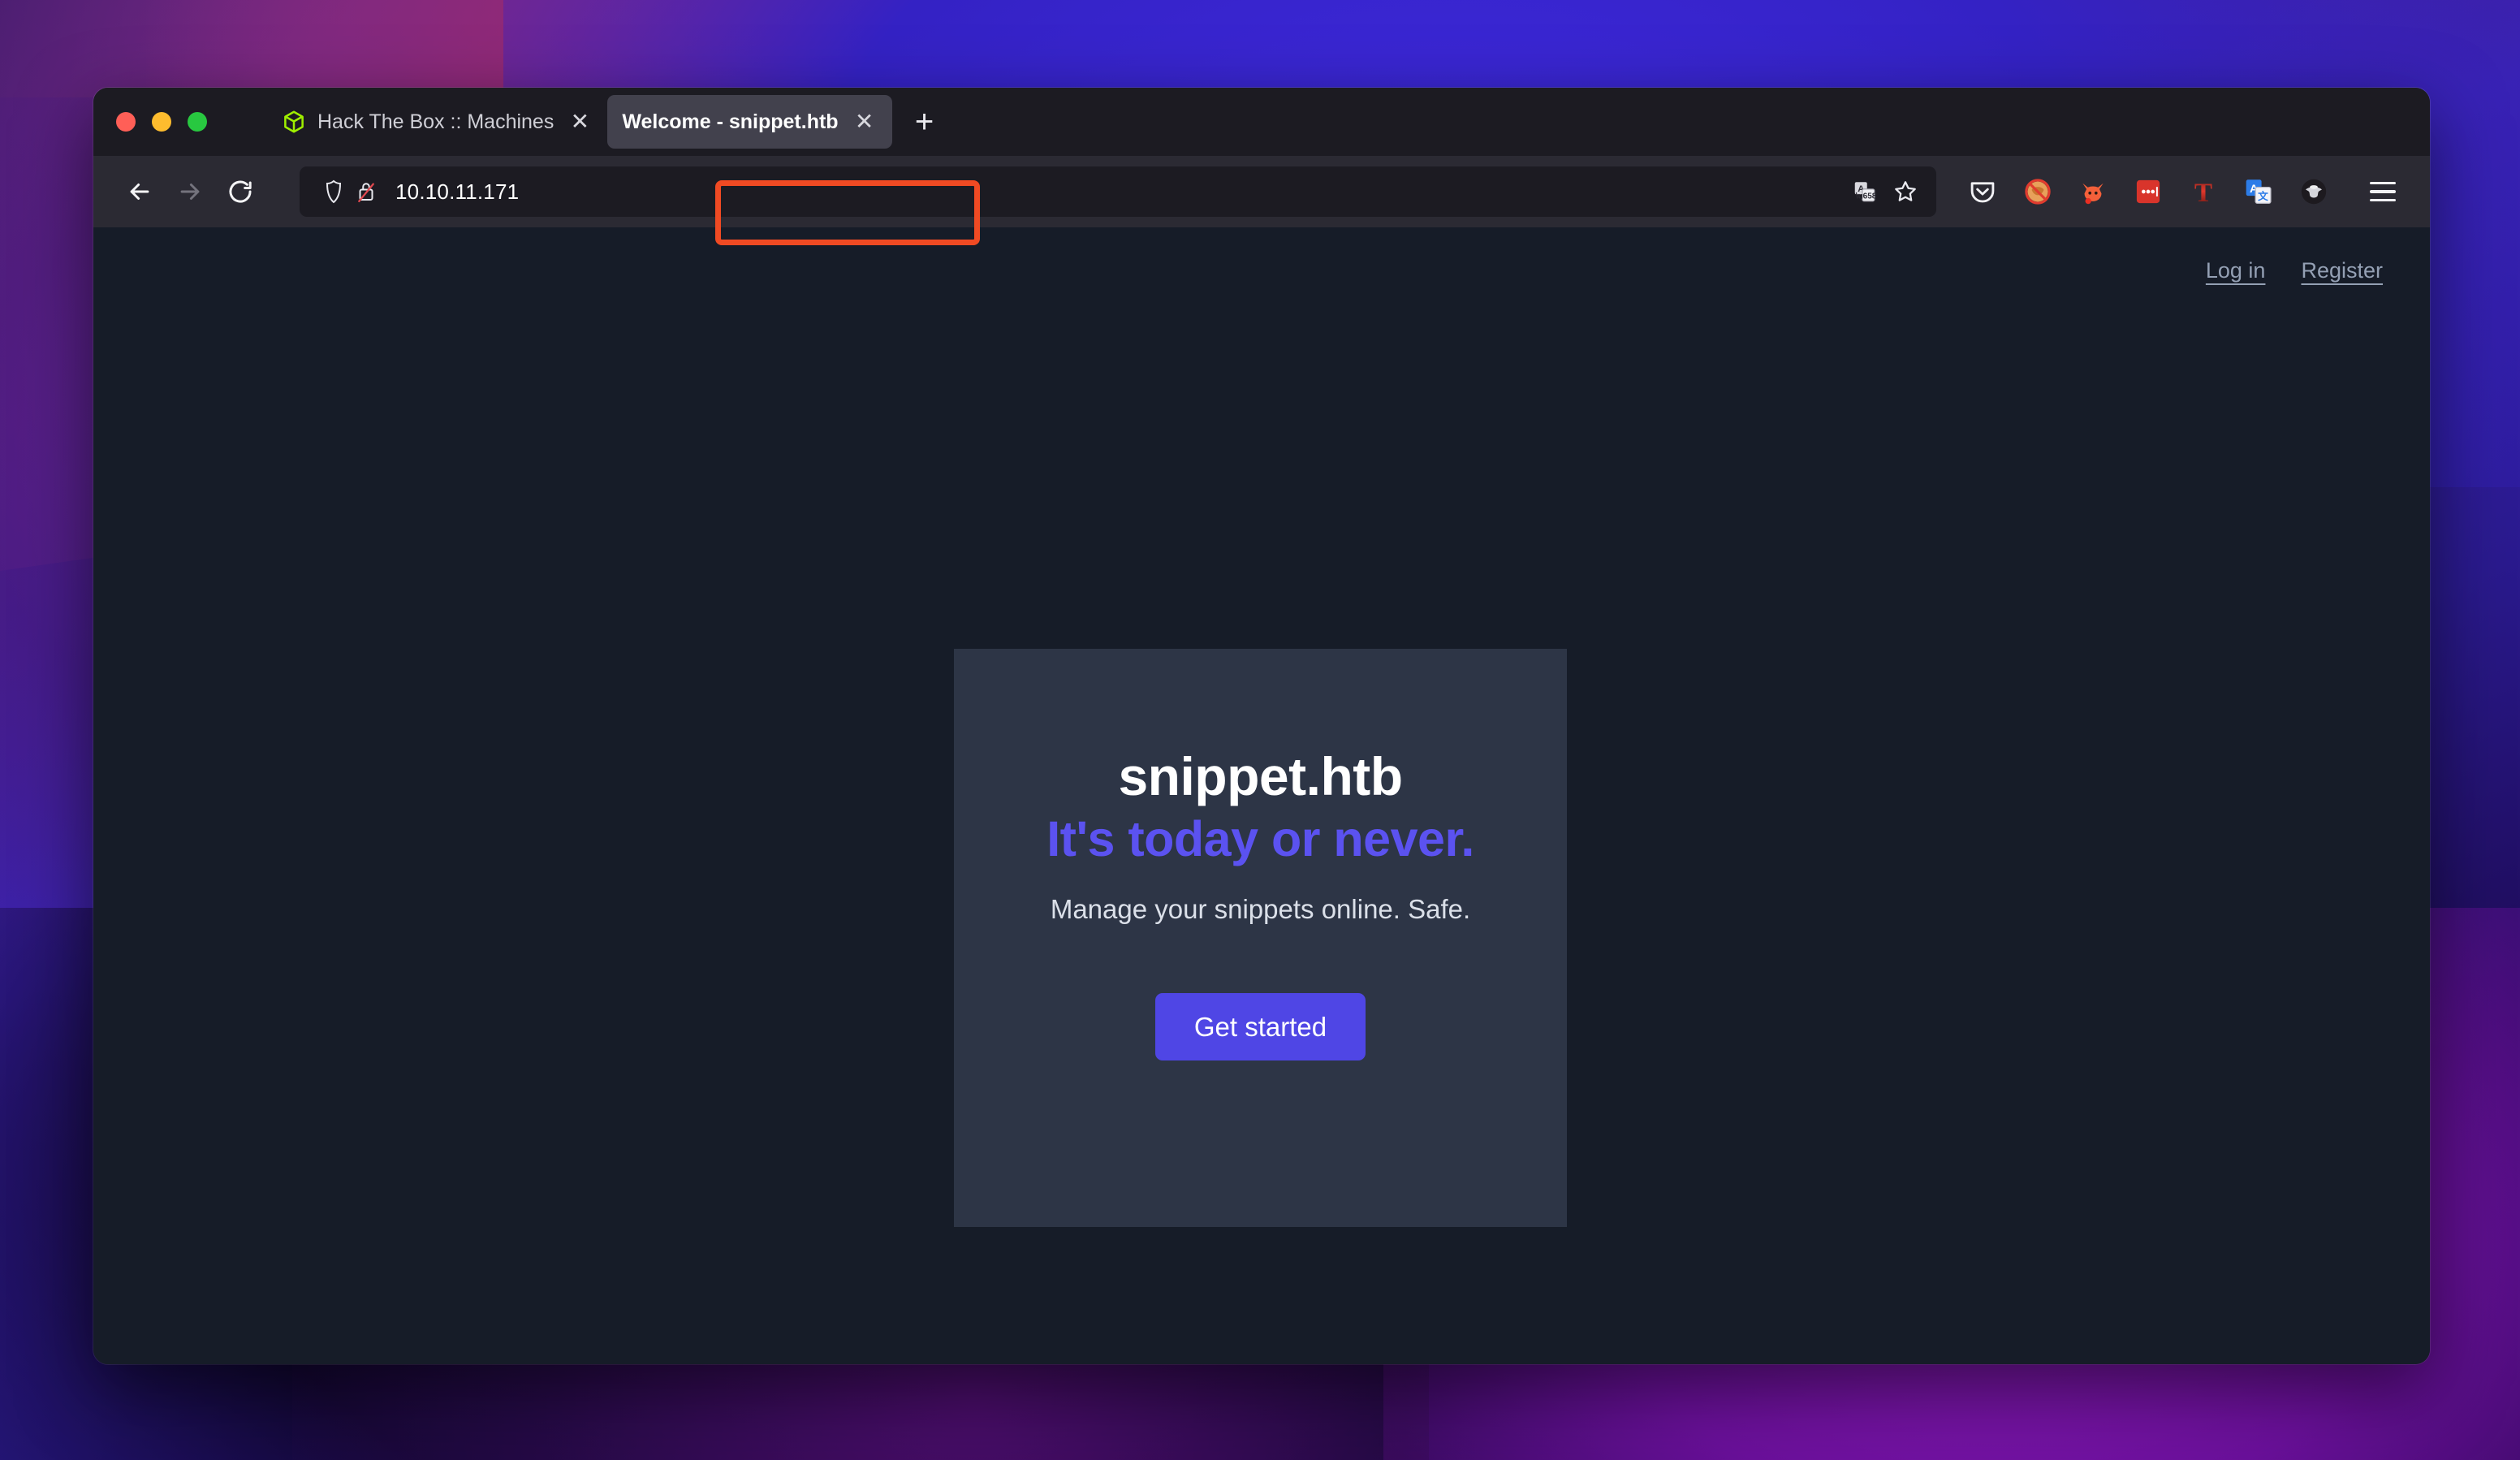 Image resolution: width=2520 pixels, height=1460 pixels. What do you see at coordinates (2314, 192) in the screenshot?
I see `wappalyzer-icon` at bounding box center [2314, 192].